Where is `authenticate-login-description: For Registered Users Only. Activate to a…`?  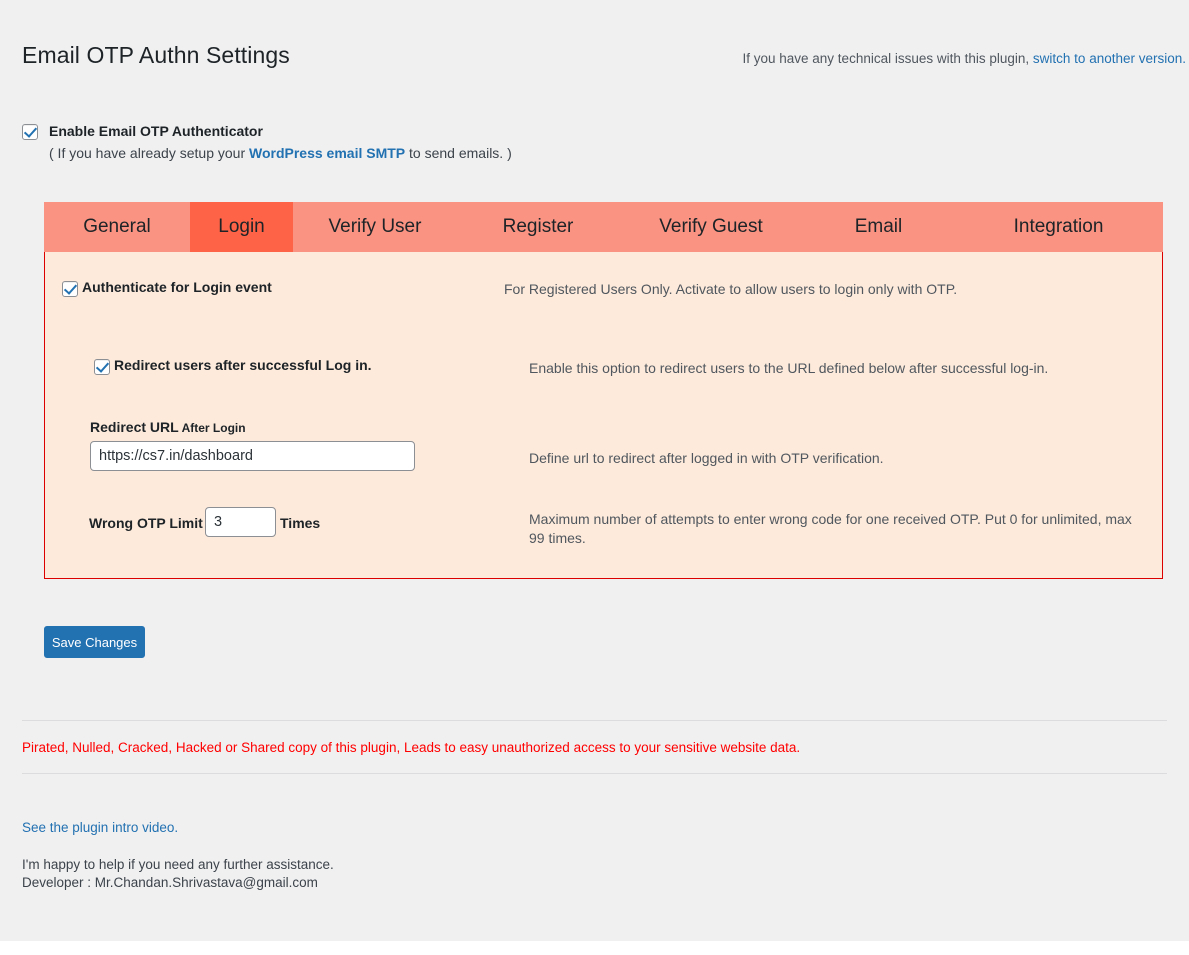 authenticate-login-description: For Registered Users Only. Activate to a… is located at coordinates (731, 289).